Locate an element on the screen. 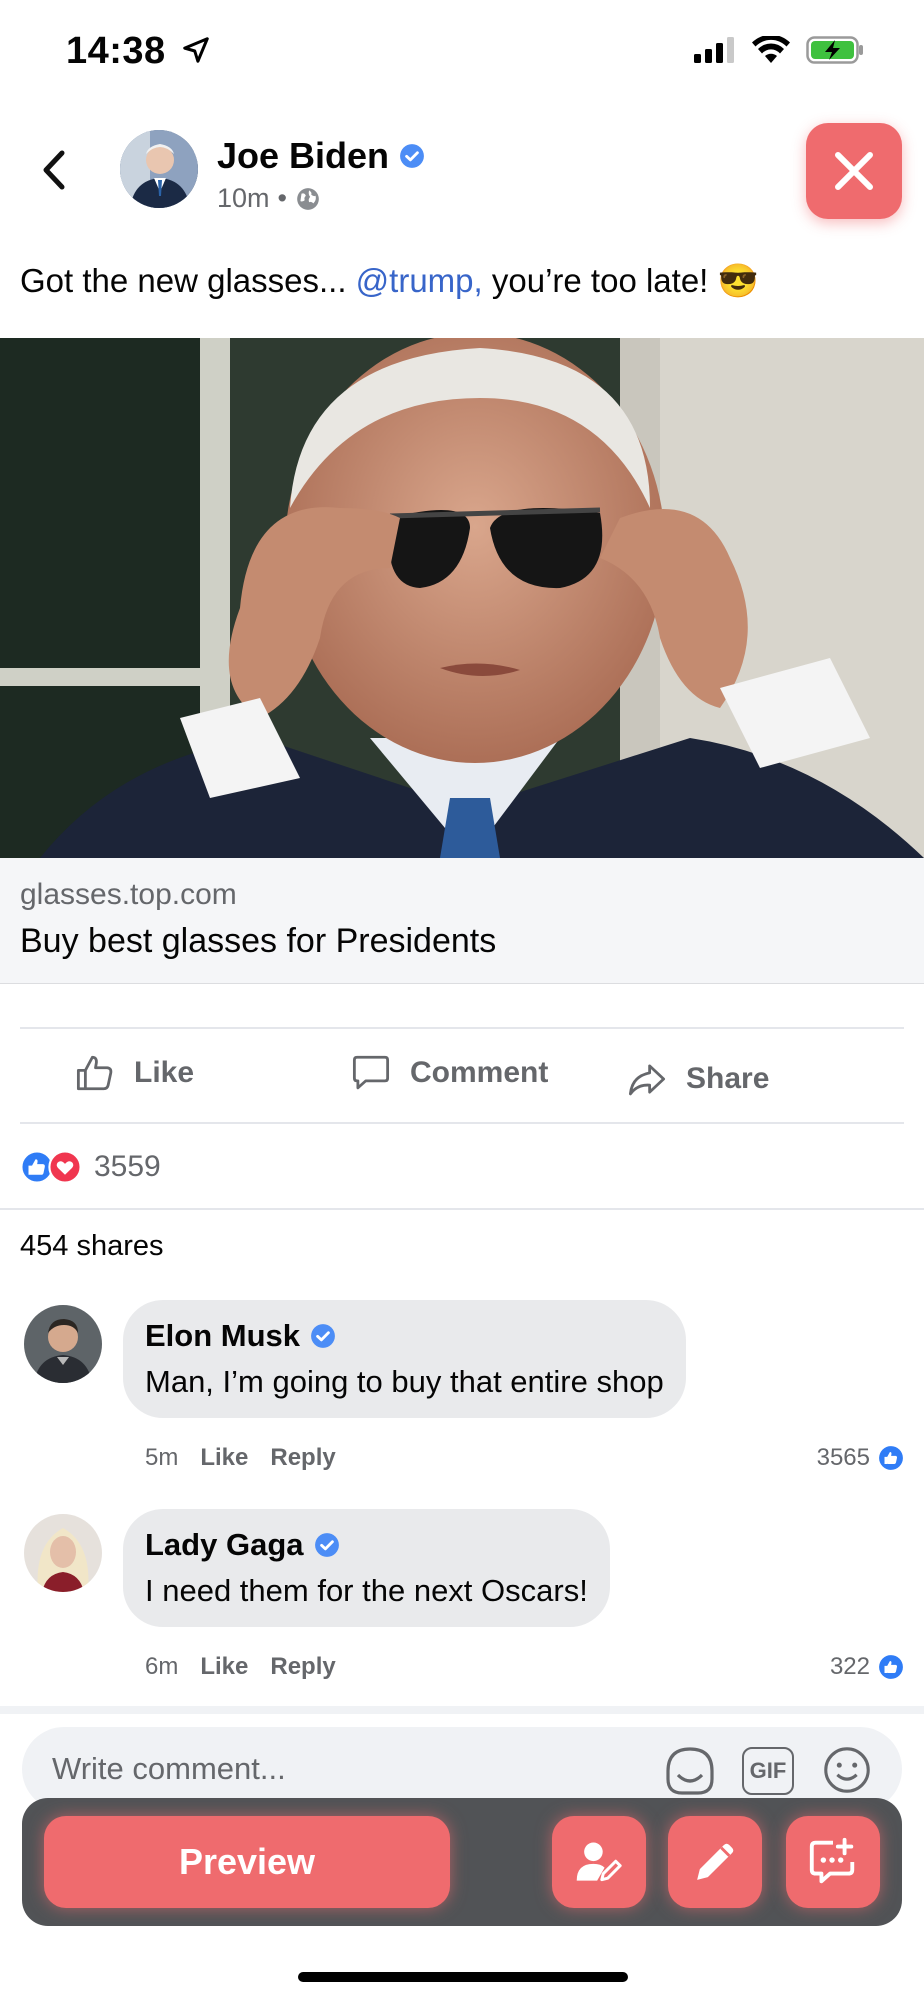 This screenshot has width=924, height=2000. wifi-icon is located at coordinates (771, 49).